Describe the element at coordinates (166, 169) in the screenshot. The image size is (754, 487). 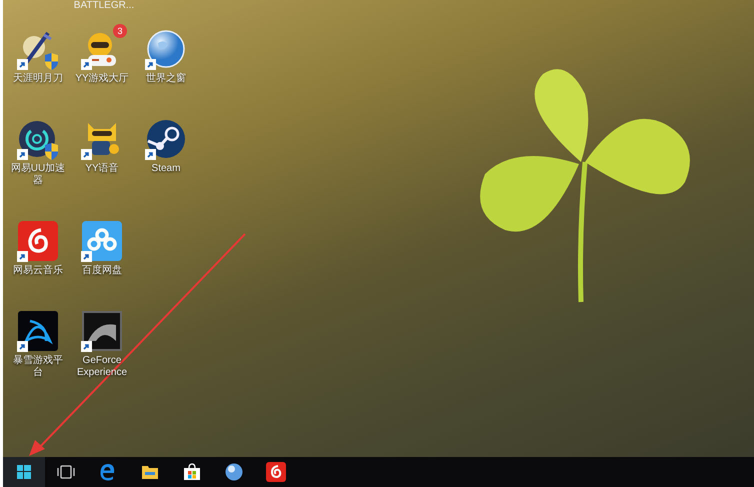
I see `icon-label: Steam` at that location.